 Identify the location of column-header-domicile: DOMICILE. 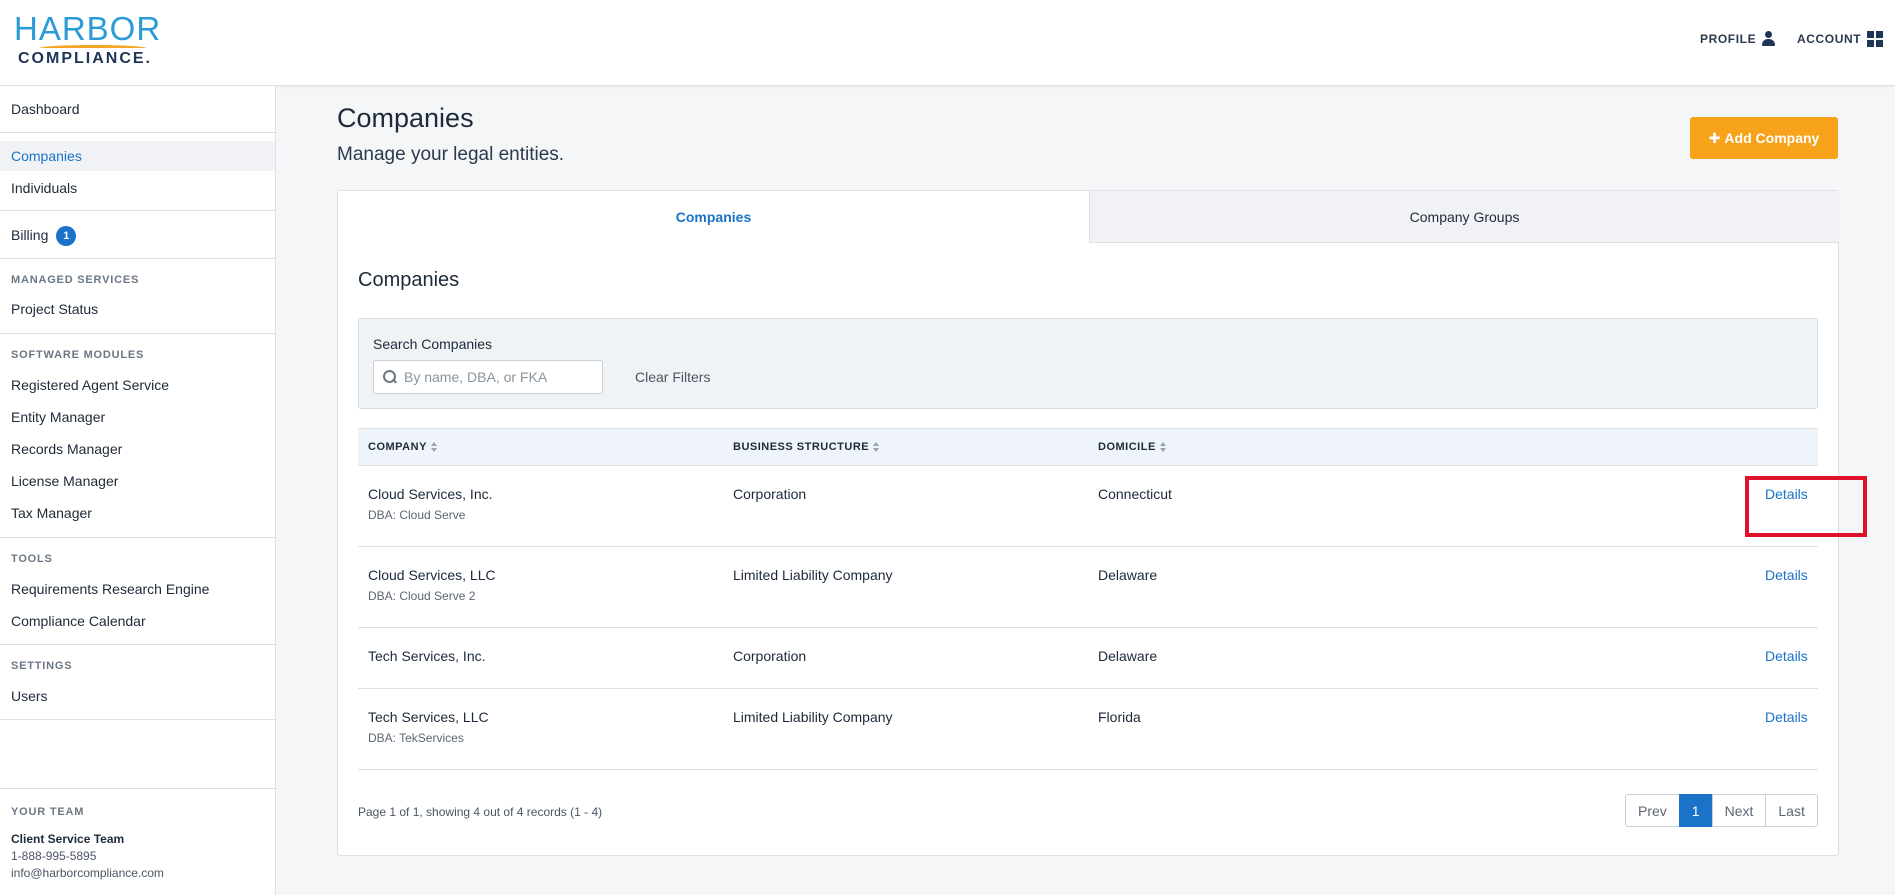
(1132, 447).